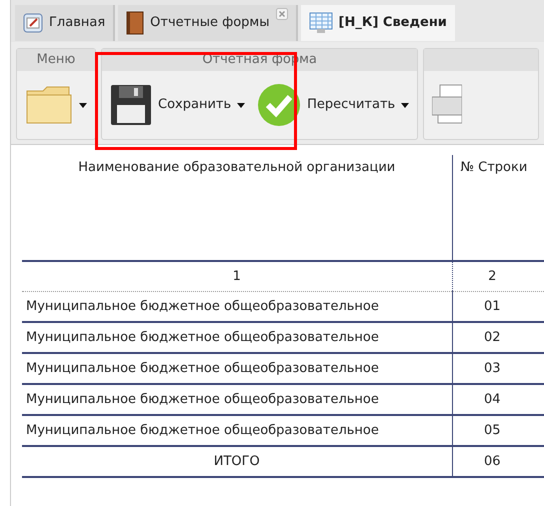 This screenshot has width=544, height=506. Describe the element at coordinates (498, 368) in the screenshot. I see `table-cell: 03` at that location.